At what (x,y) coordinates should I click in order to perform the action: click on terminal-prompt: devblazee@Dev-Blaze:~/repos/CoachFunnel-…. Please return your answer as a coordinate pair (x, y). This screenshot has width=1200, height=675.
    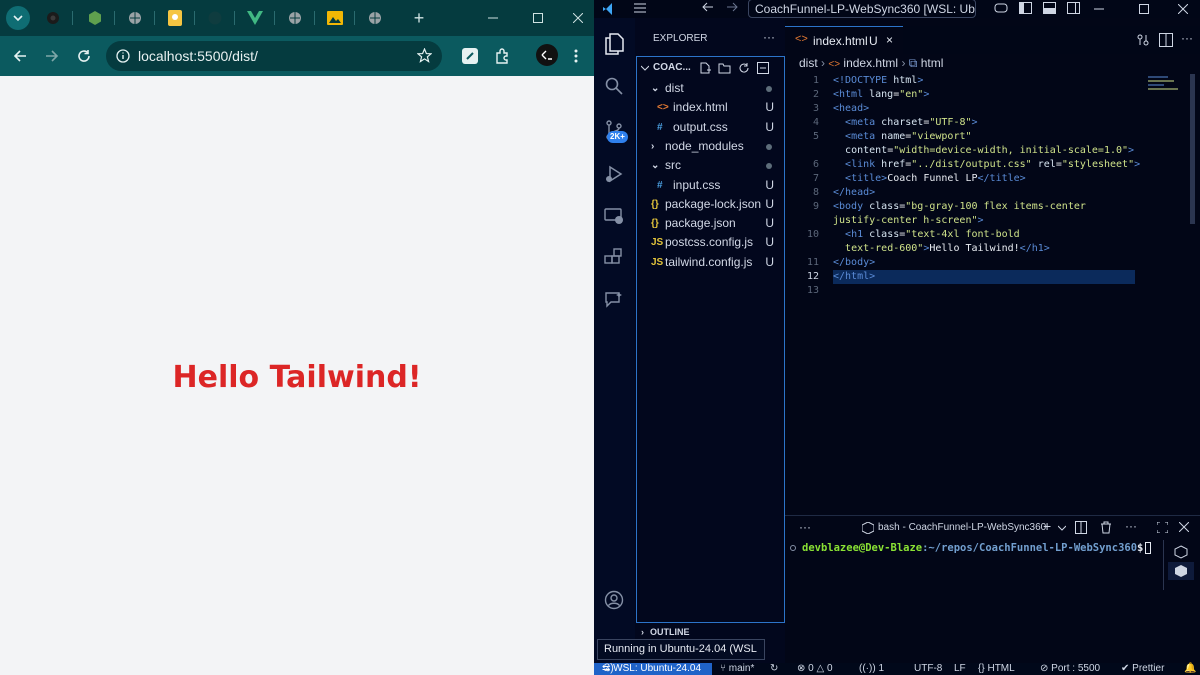
    Looking at the image, I should click on (977, 548).